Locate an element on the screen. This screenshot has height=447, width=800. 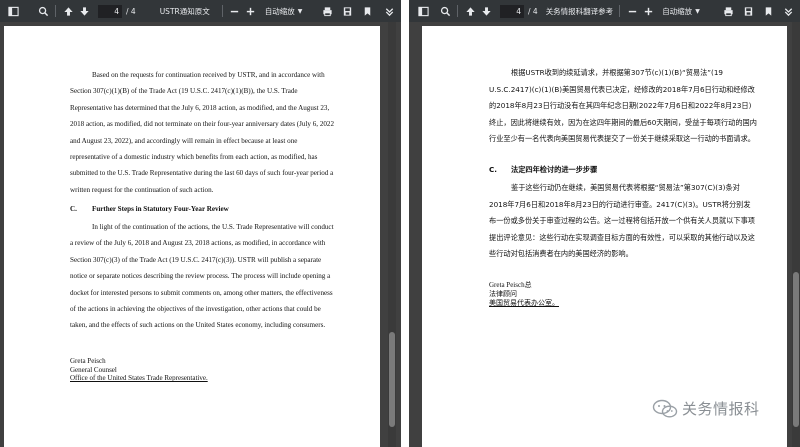
signature-office: 美国贸易代表办公室。 is located at coordinates (524, 303).